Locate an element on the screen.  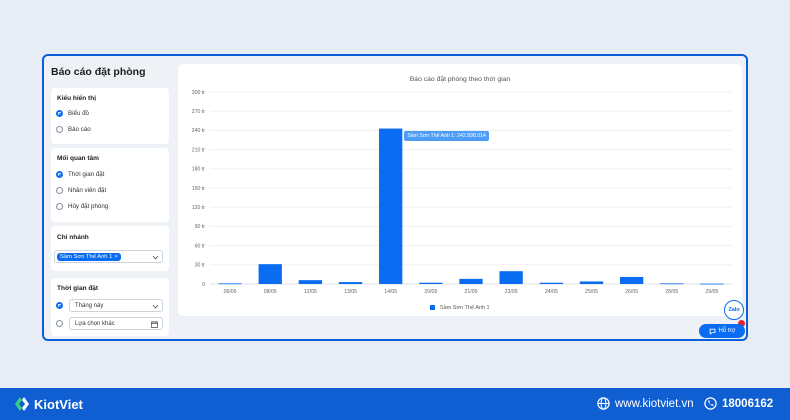
y-tick-label: 270 tr is located at coordinates (199, 112).